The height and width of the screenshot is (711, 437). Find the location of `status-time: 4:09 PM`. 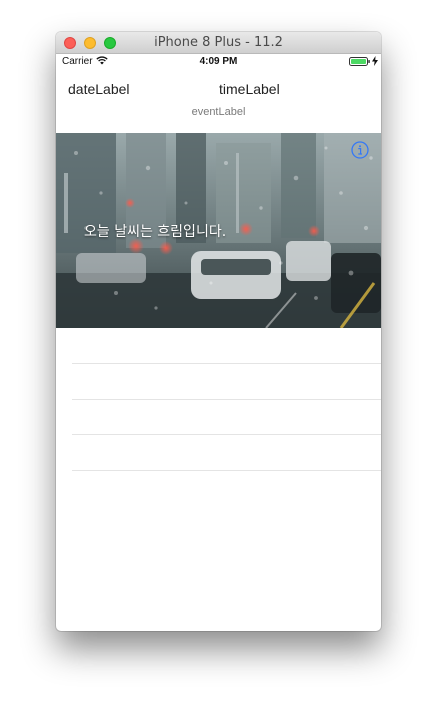

status-time: 4:09 PM is located at coordinates (218, 61).